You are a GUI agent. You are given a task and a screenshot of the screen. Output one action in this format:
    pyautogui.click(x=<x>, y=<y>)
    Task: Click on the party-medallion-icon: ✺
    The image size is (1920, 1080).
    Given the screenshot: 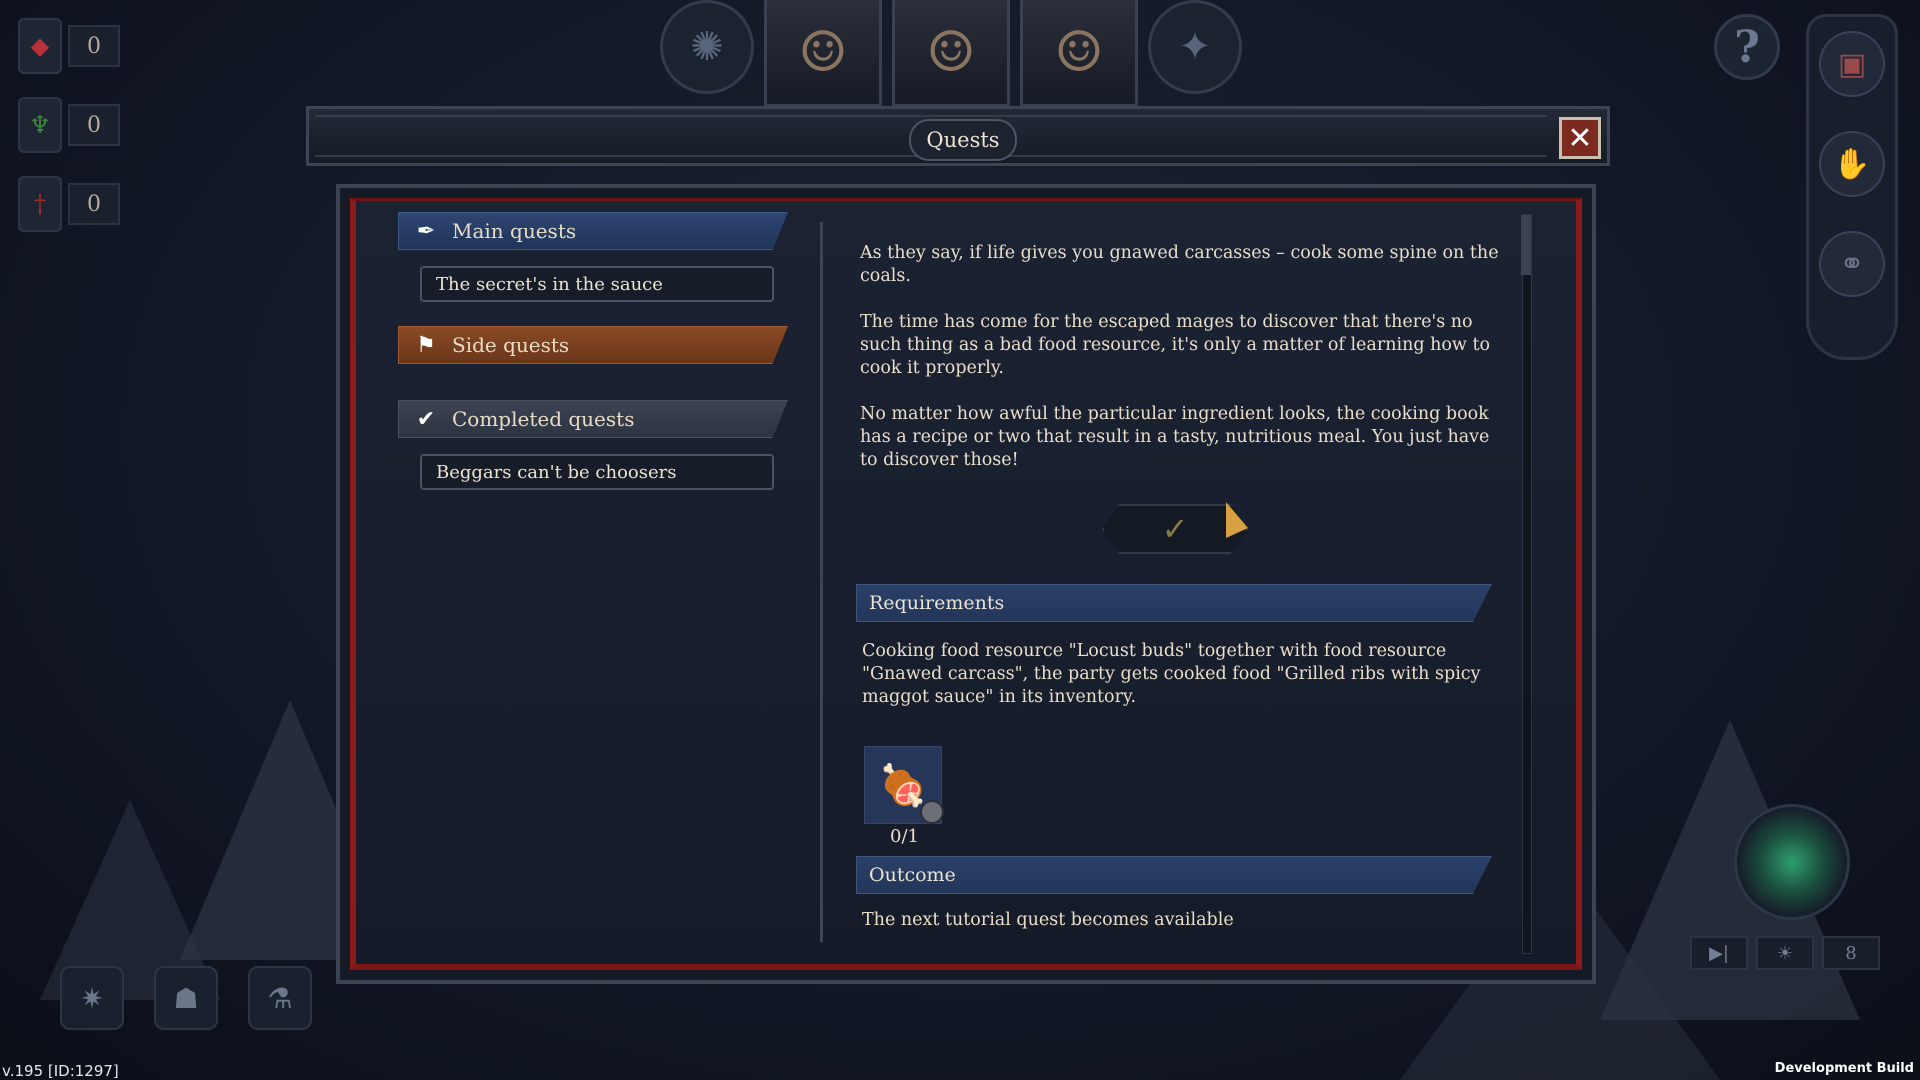 What is the action you would take?
    pyautogui.click(x=707, y=47)
    